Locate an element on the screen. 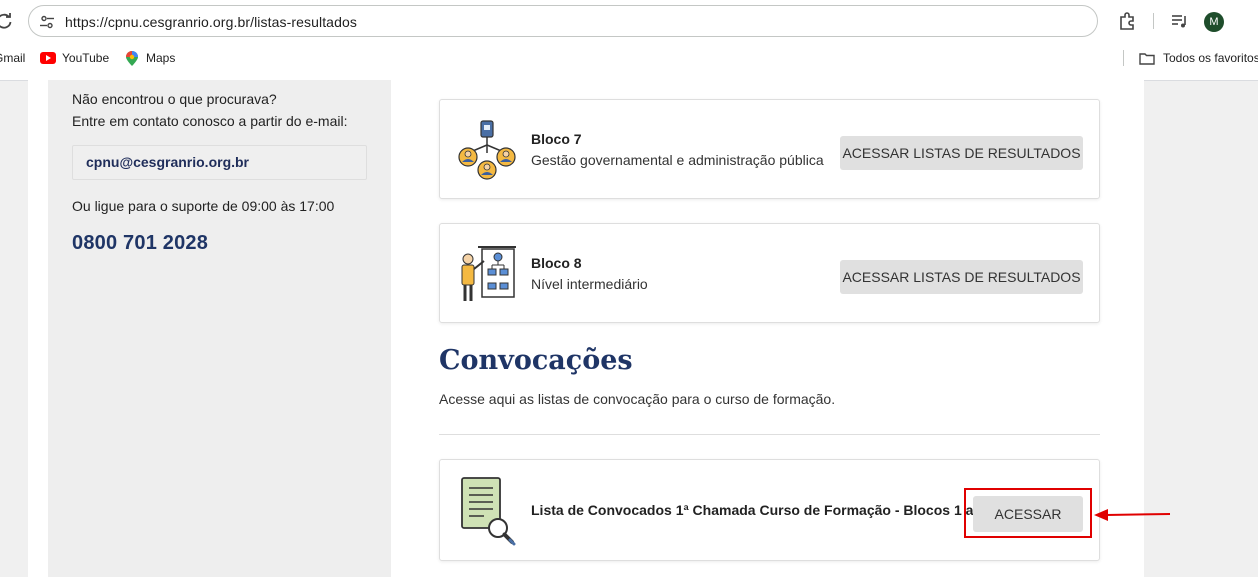 This screenshot has height=577, width=1258. bloco-7-title: Bloco 7 is located at coordinates (556, 139).